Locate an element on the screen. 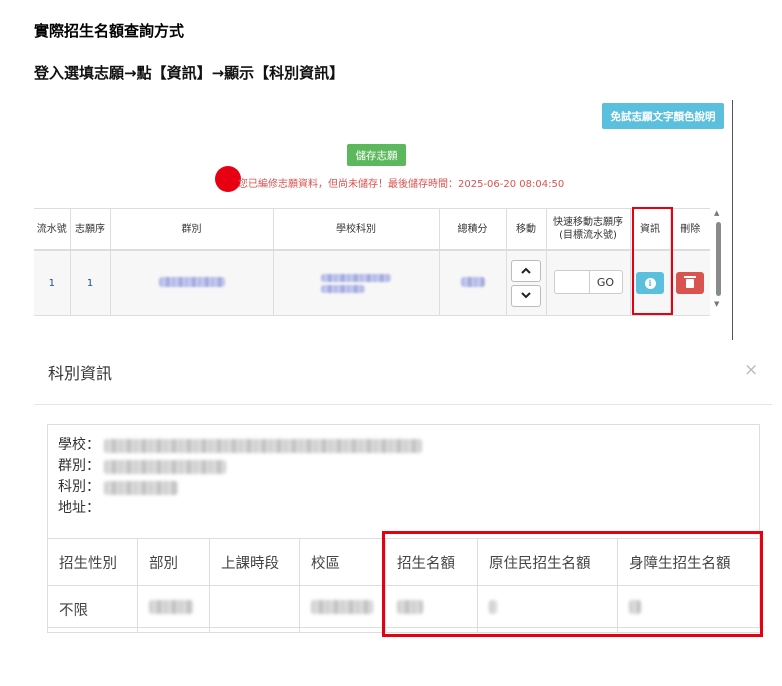 This screenshot has width=782, height=686. scrollbar-thumb is located at coordinates (718, 259).